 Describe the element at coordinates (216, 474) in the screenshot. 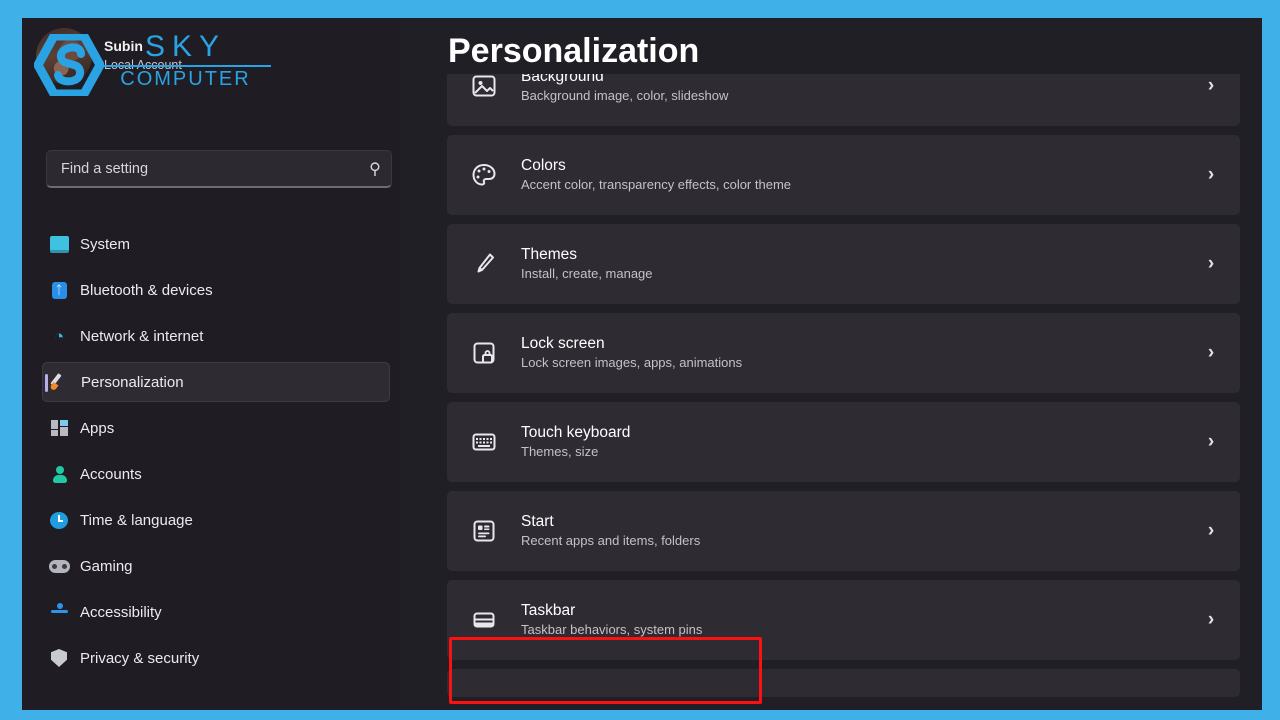

I see `sidebar-item-accounts: Accounts` at that location.